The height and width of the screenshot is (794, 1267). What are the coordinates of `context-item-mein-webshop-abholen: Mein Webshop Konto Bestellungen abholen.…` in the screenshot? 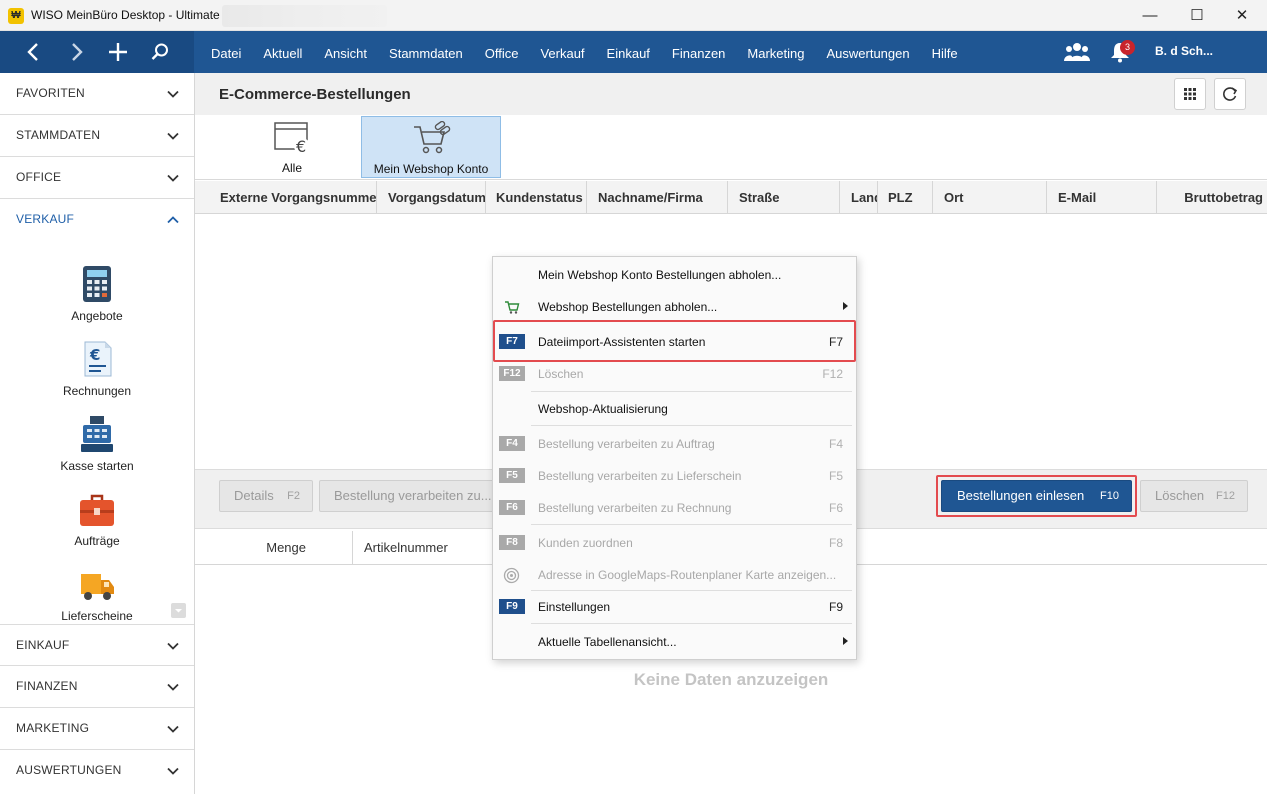 It's located at (674, 275).